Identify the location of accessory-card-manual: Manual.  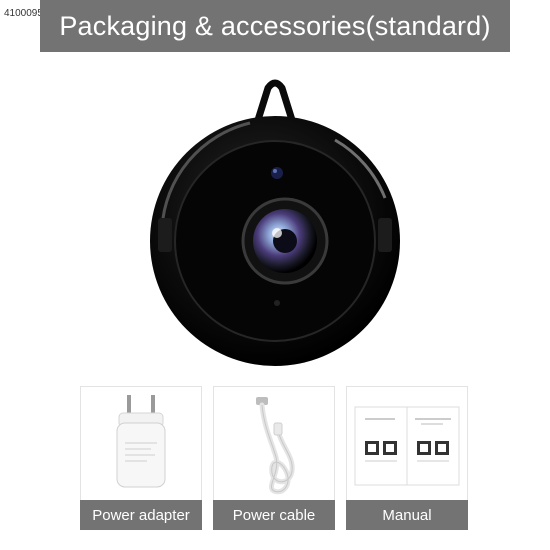
(407, 458).